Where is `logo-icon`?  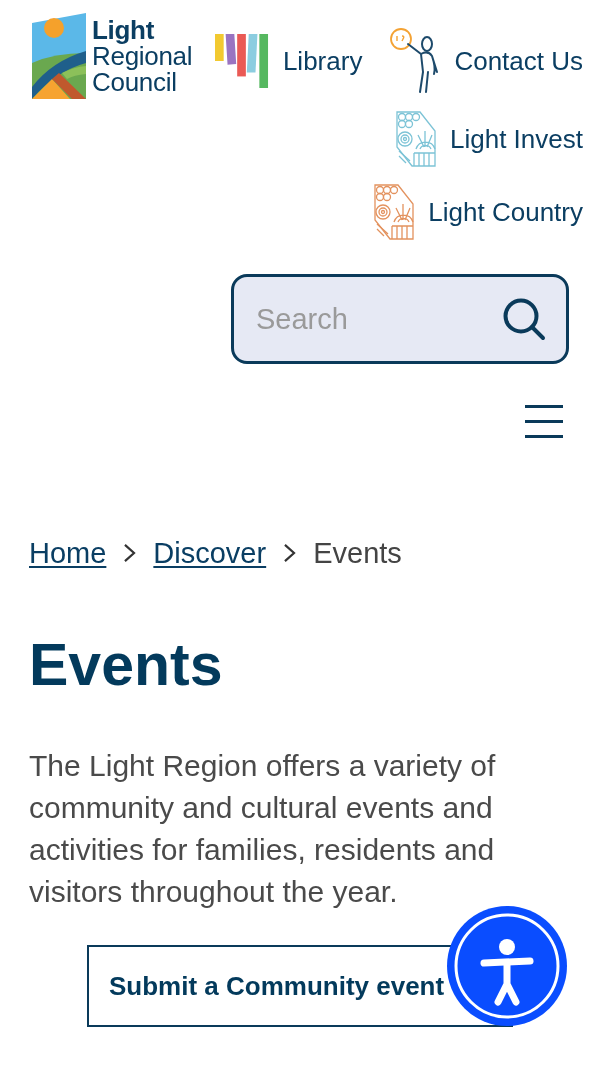
logo-icon is located at coordinates (59, 56).